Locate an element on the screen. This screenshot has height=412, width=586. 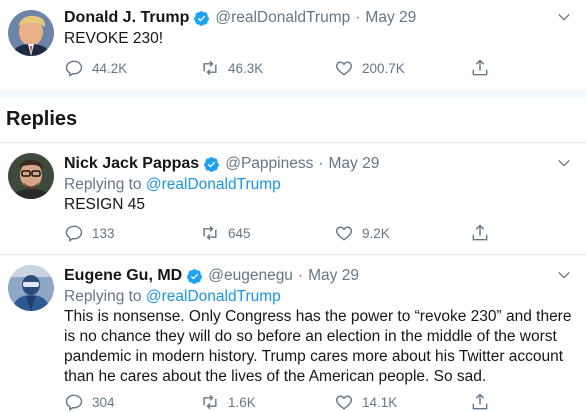
tweet-header: Eugene Gu, MD @eugenegu · May 29 is located at coordinates (318, 276).